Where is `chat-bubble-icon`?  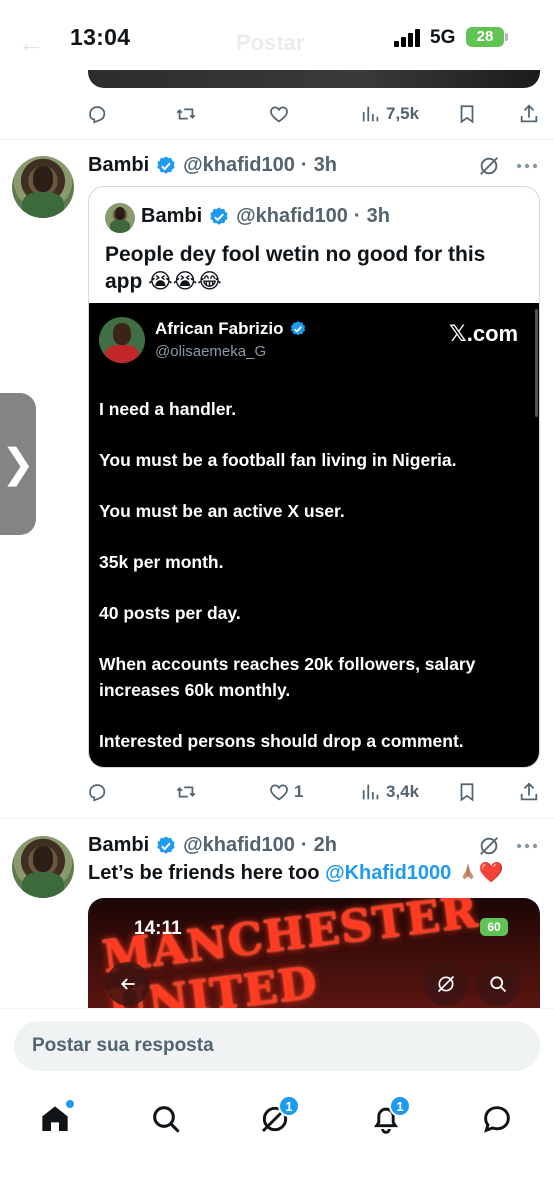
chat-bubble-icon is located at coordinates (497, 1119).